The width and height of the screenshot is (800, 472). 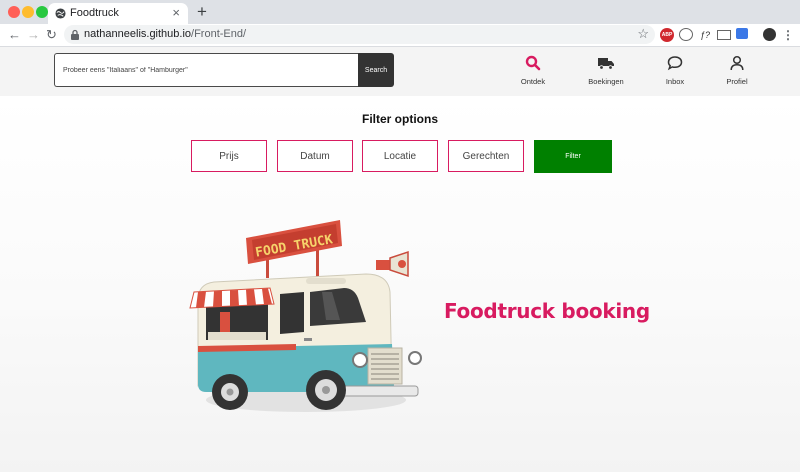 I want to click on back-arrow-icon: ←, so click(x=14, y=35).